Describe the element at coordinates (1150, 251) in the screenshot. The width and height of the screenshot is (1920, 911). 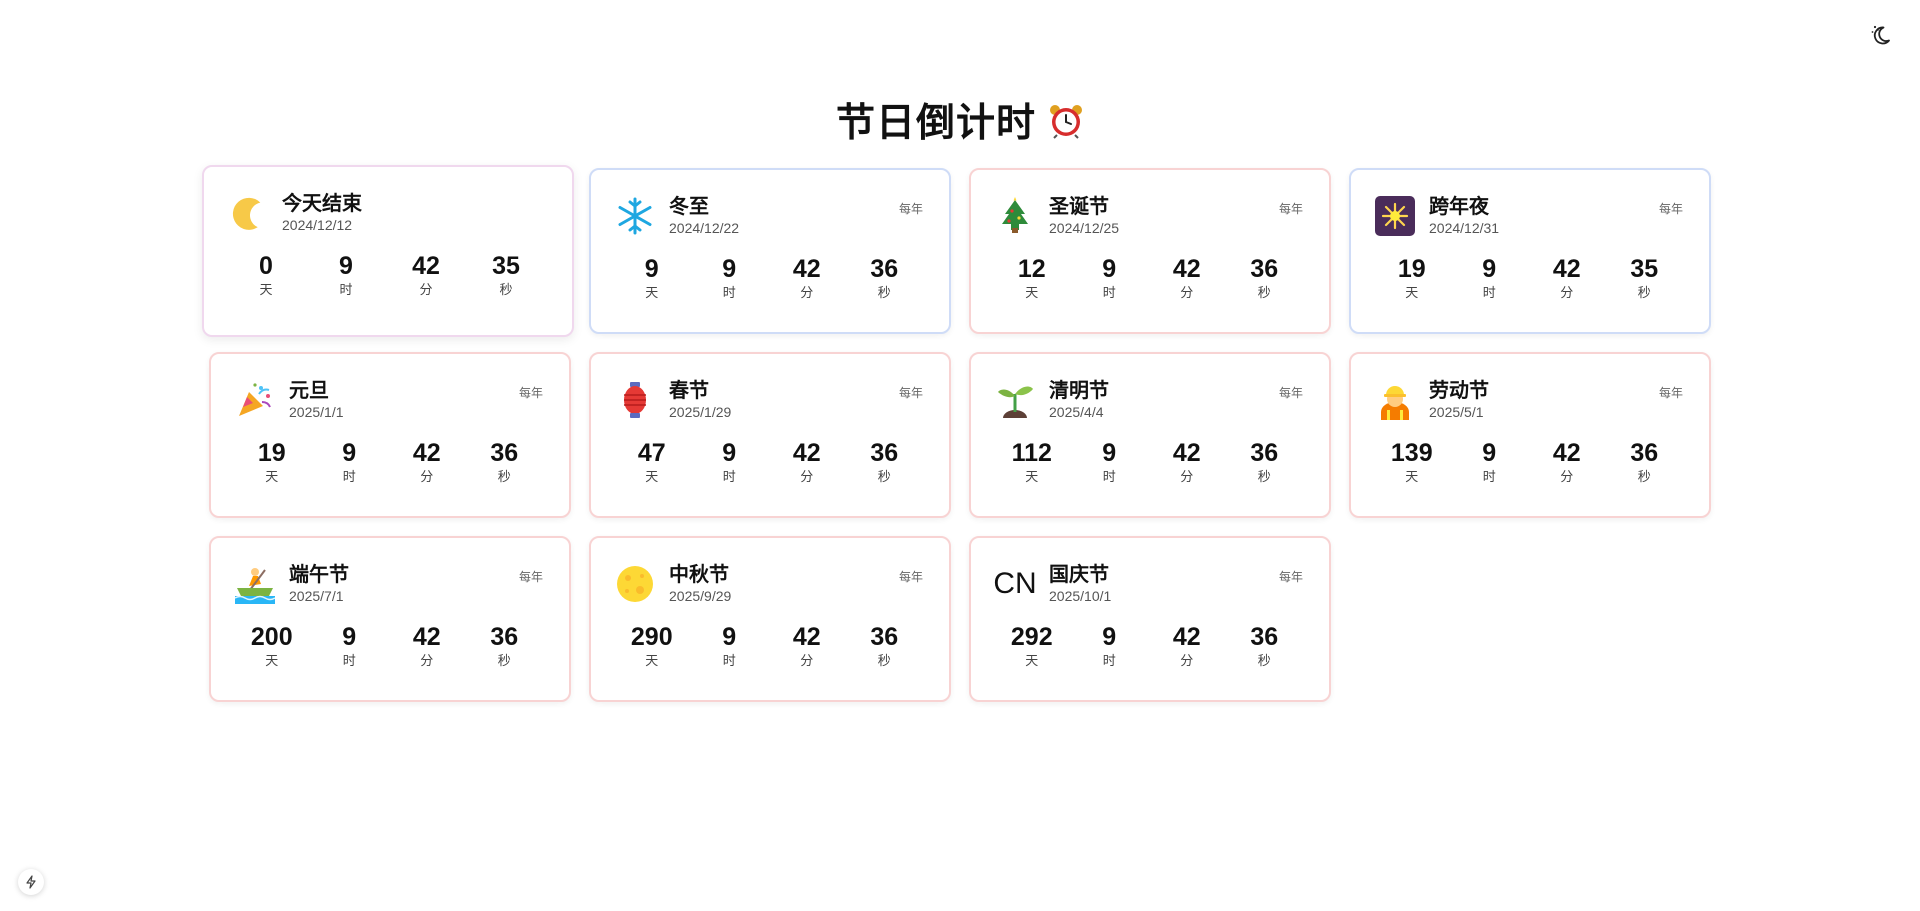
I see `holiday-card-christmas: 圣诞节 2024/12/25 每年 12 天 9 时 42 分 36 秒` at that location.